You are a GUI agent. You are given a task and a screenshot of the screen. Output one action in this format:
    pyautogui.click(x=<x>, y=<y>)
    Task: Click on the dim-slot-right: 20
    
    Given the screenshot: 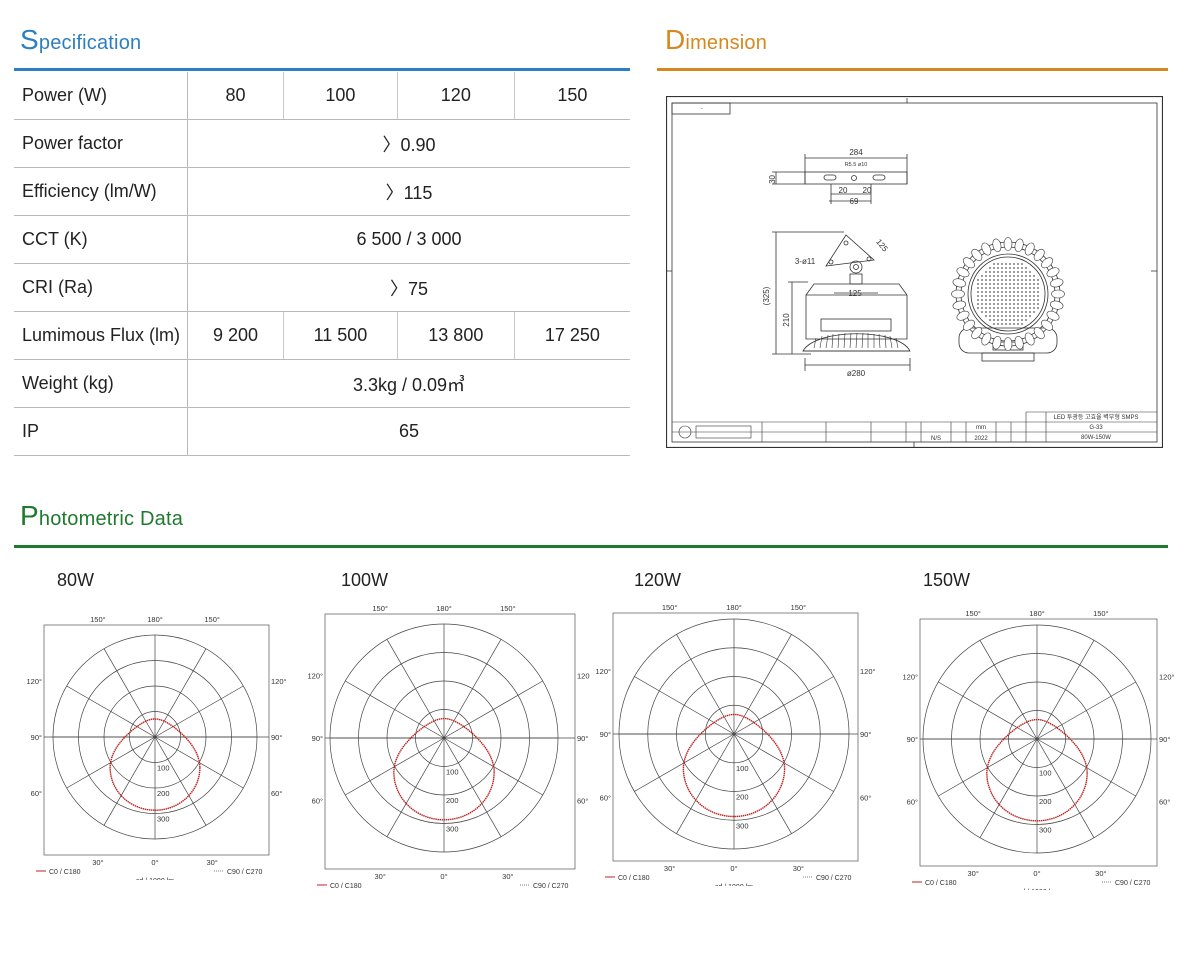 What is the action you would take?
    pyautogui.click(x=867, y=190)
    